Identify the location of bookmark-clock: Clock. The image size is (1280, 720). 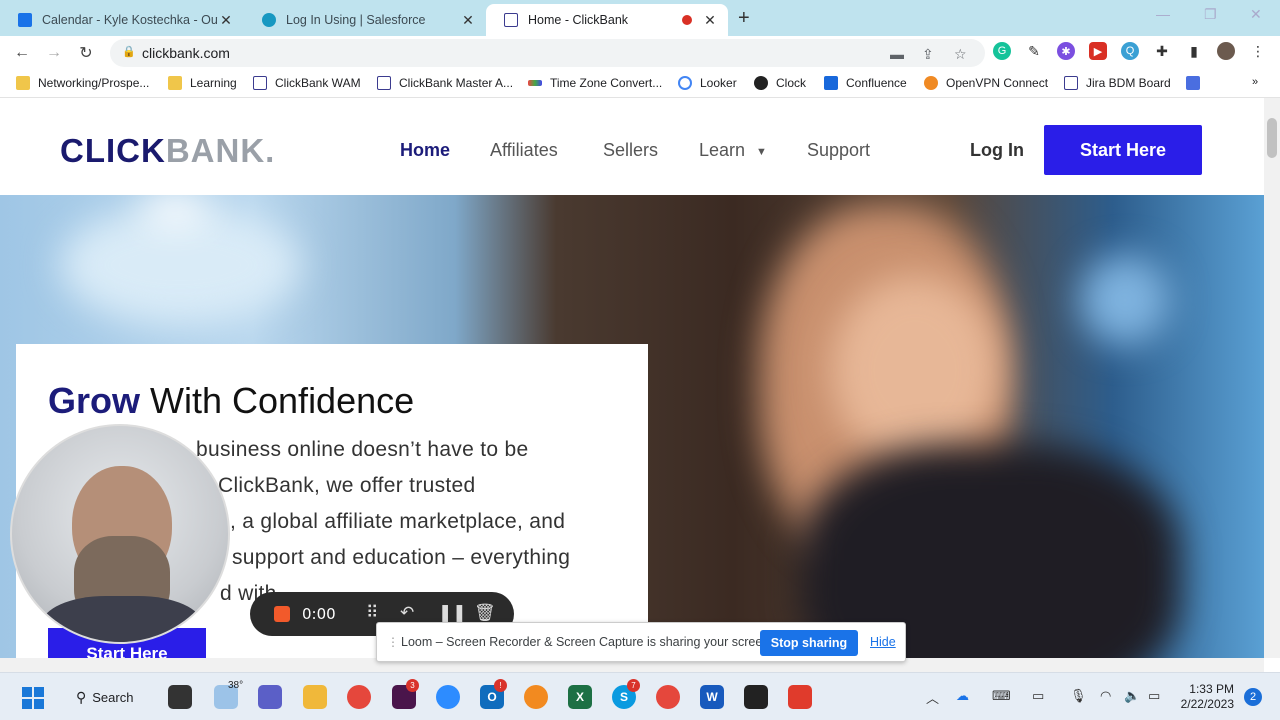
(780, 83).